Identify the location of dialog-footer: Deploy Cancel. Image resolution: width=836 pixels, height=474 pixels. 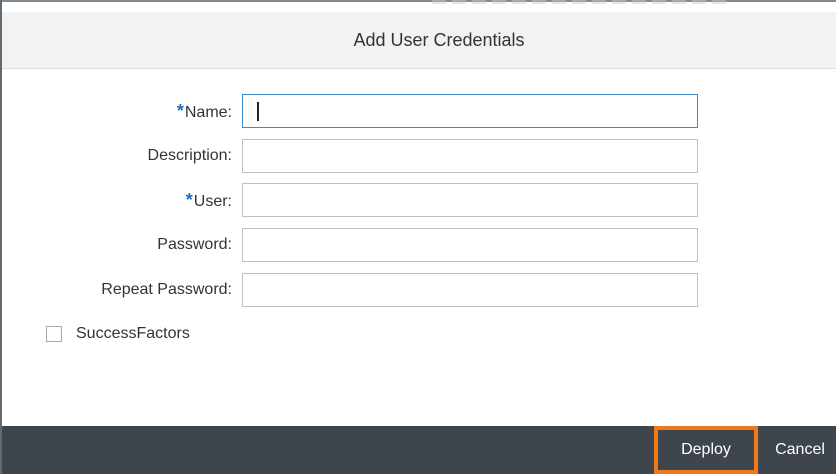
(419, 450).